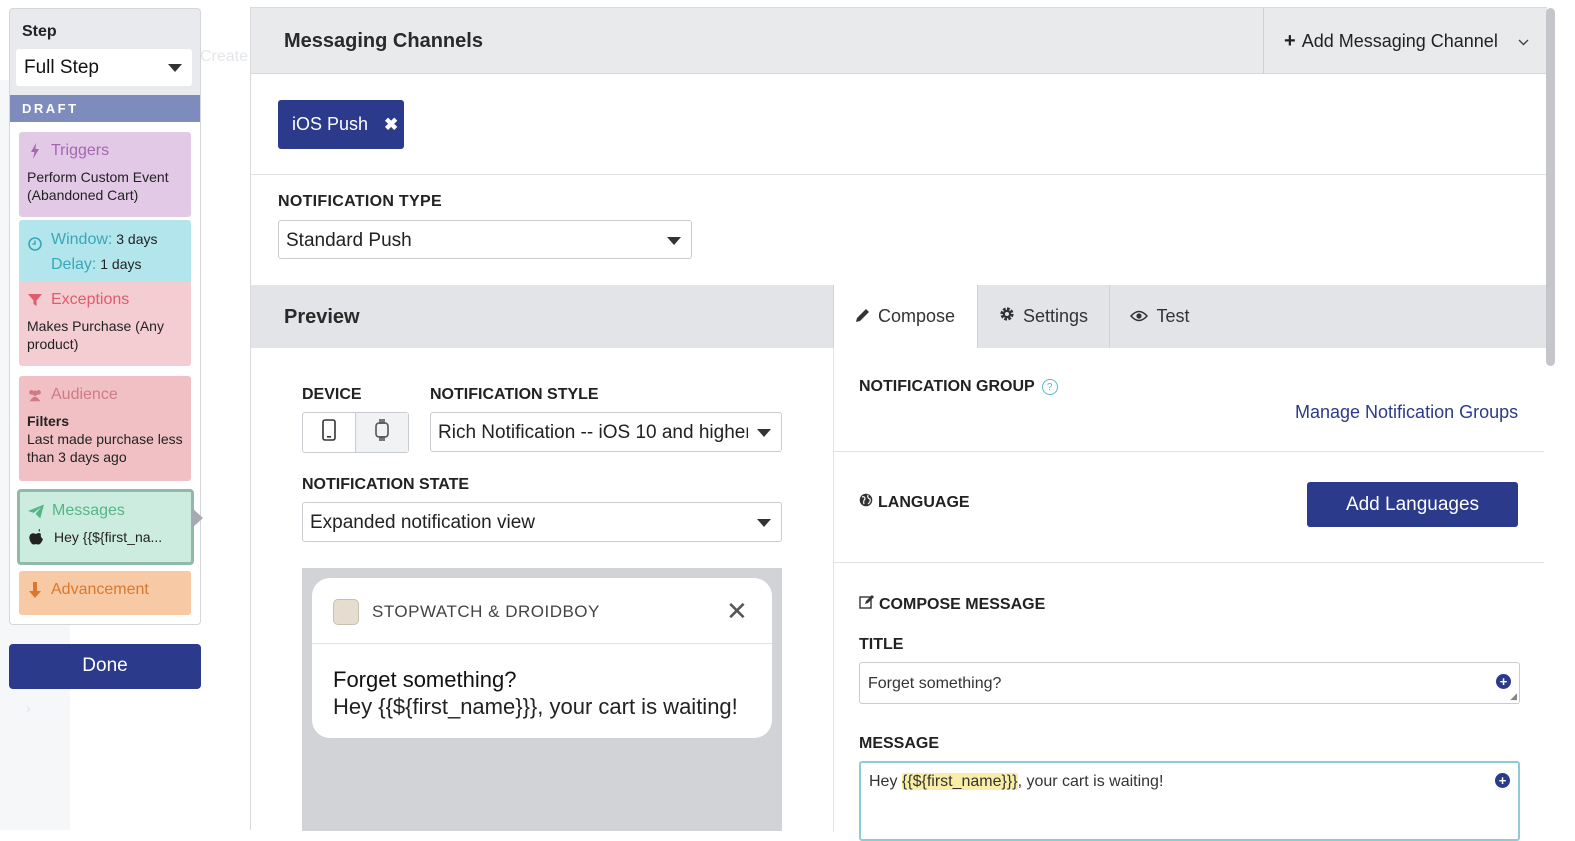 This screenshot has width=1575, height=841. I want to click on preview-title: Preview, so click(322, 317).